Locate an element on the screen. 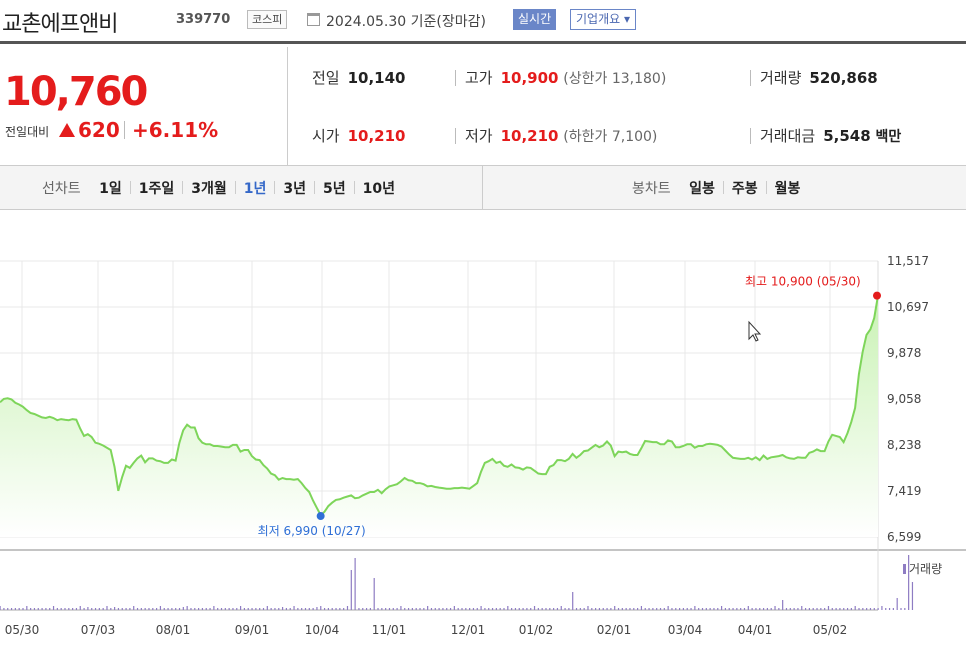  candle-option-1: 주봉 is located at coordinates (745, 188).